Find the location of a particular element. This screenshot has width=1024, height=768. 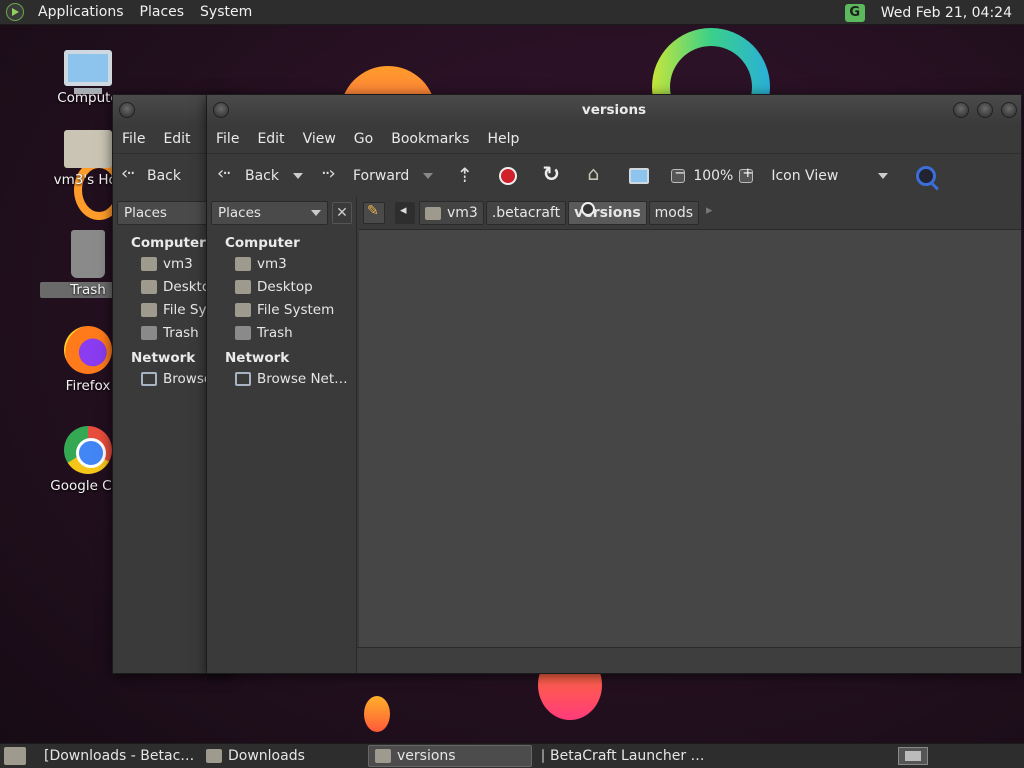

reload-button is located at coordinates (554, 174).